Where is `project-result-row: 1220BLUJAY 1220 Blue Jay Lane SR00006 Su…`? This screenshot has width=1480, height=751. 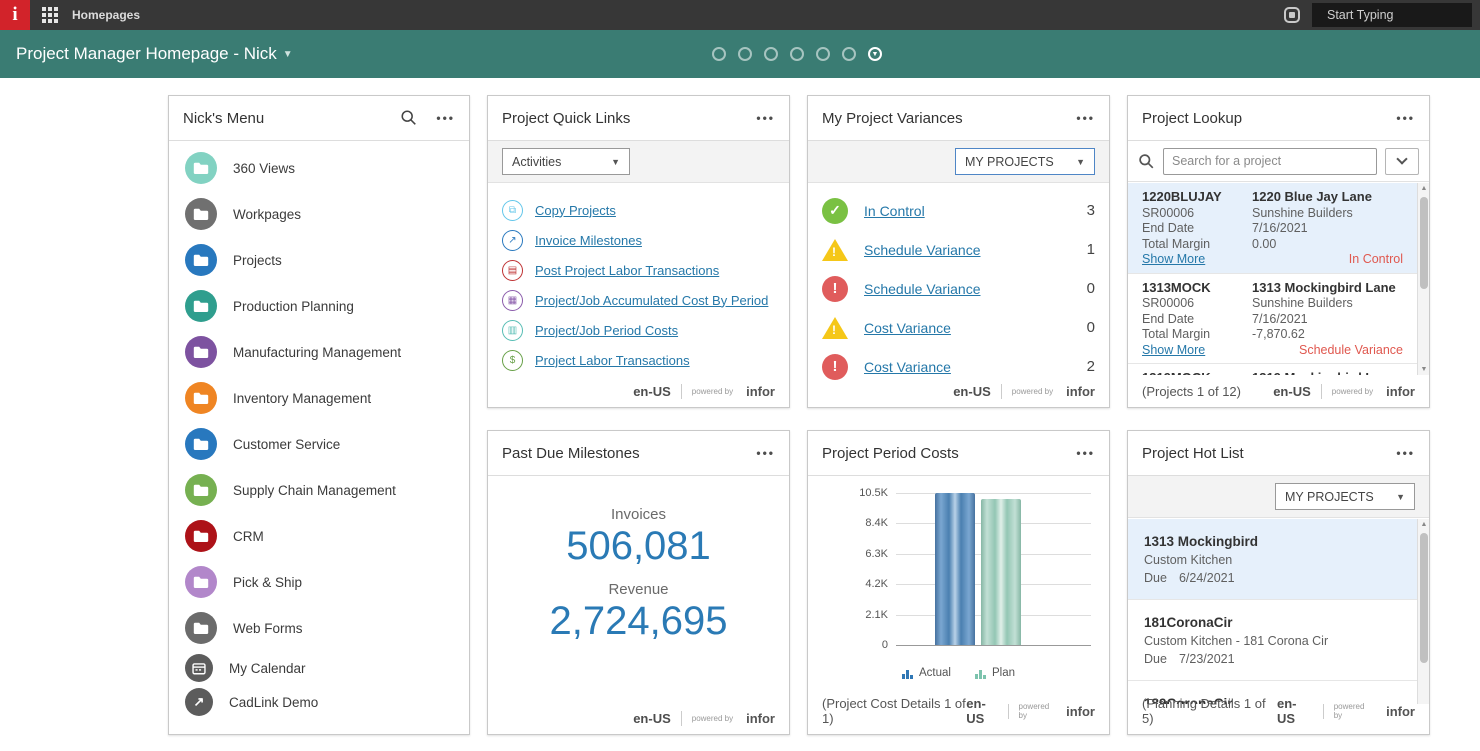 project-result-row: 1220BLUJAY 1220 Blue Jay Lane SR00006 Su… is located at coordinates (1272, 228).